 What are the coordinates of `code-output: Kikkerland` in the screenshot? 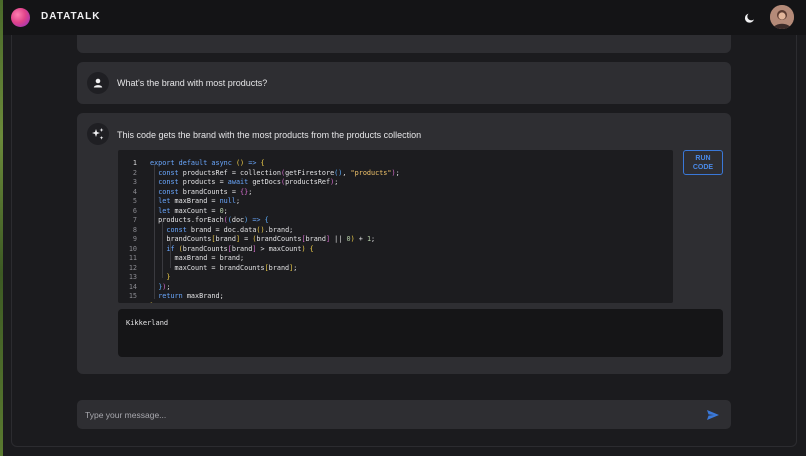 It's located at (420, 333).